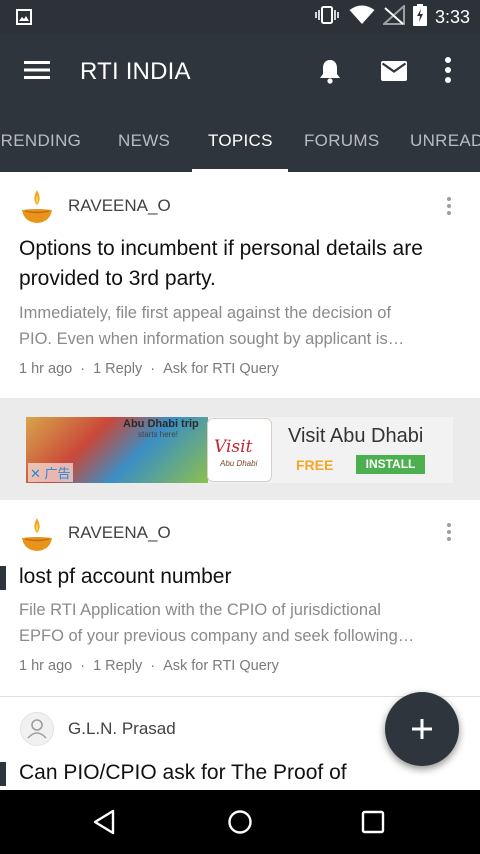  I want to click on ad-logo: Visit Abu Dhabi, so click(239, 450).